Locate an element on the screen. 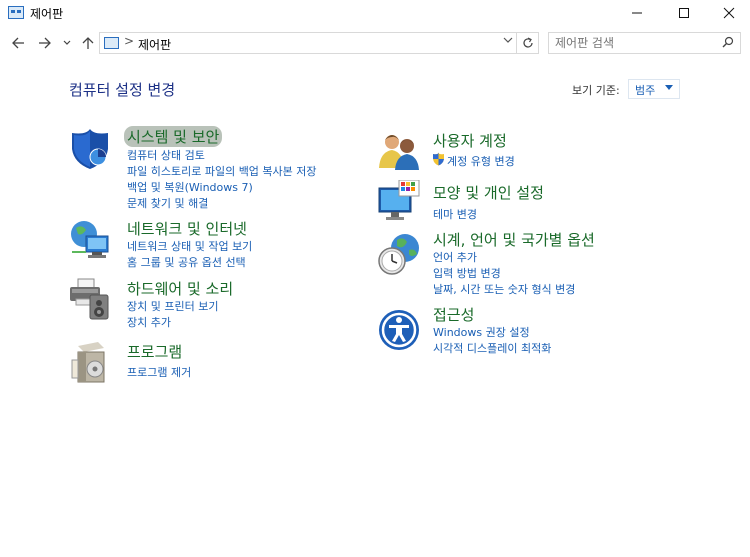 The width and height of the screenshot is (750, 557). link-add-device: 장치 추가 is located at coordinates (149, 322).